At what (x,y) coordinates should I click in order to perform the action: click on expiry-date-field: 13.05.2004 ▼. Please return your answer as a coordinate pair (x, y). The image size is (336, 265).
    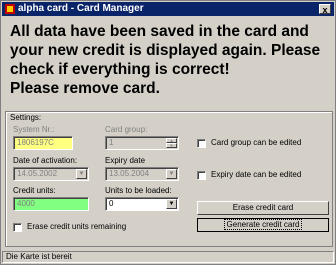
    Looking at the image, I should click on (142, 174).